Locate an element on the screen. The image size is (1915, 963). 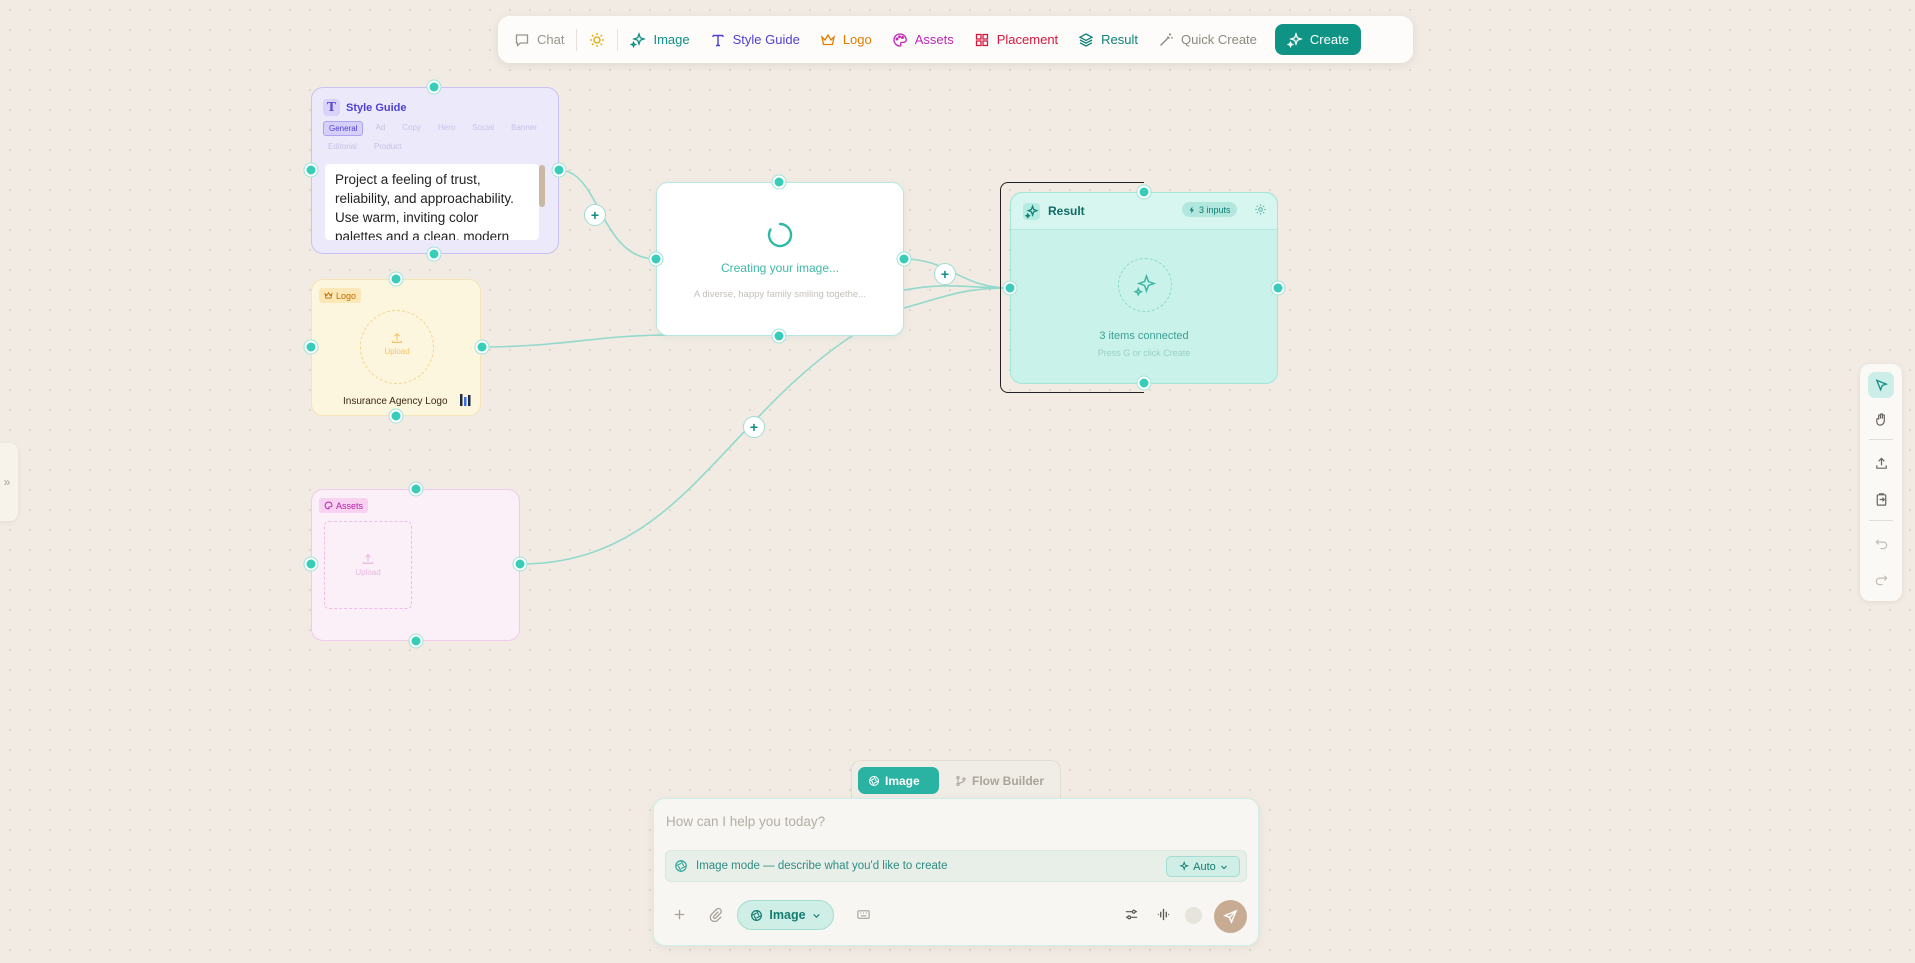
hand-icon is located at coordinates (1880, 419).